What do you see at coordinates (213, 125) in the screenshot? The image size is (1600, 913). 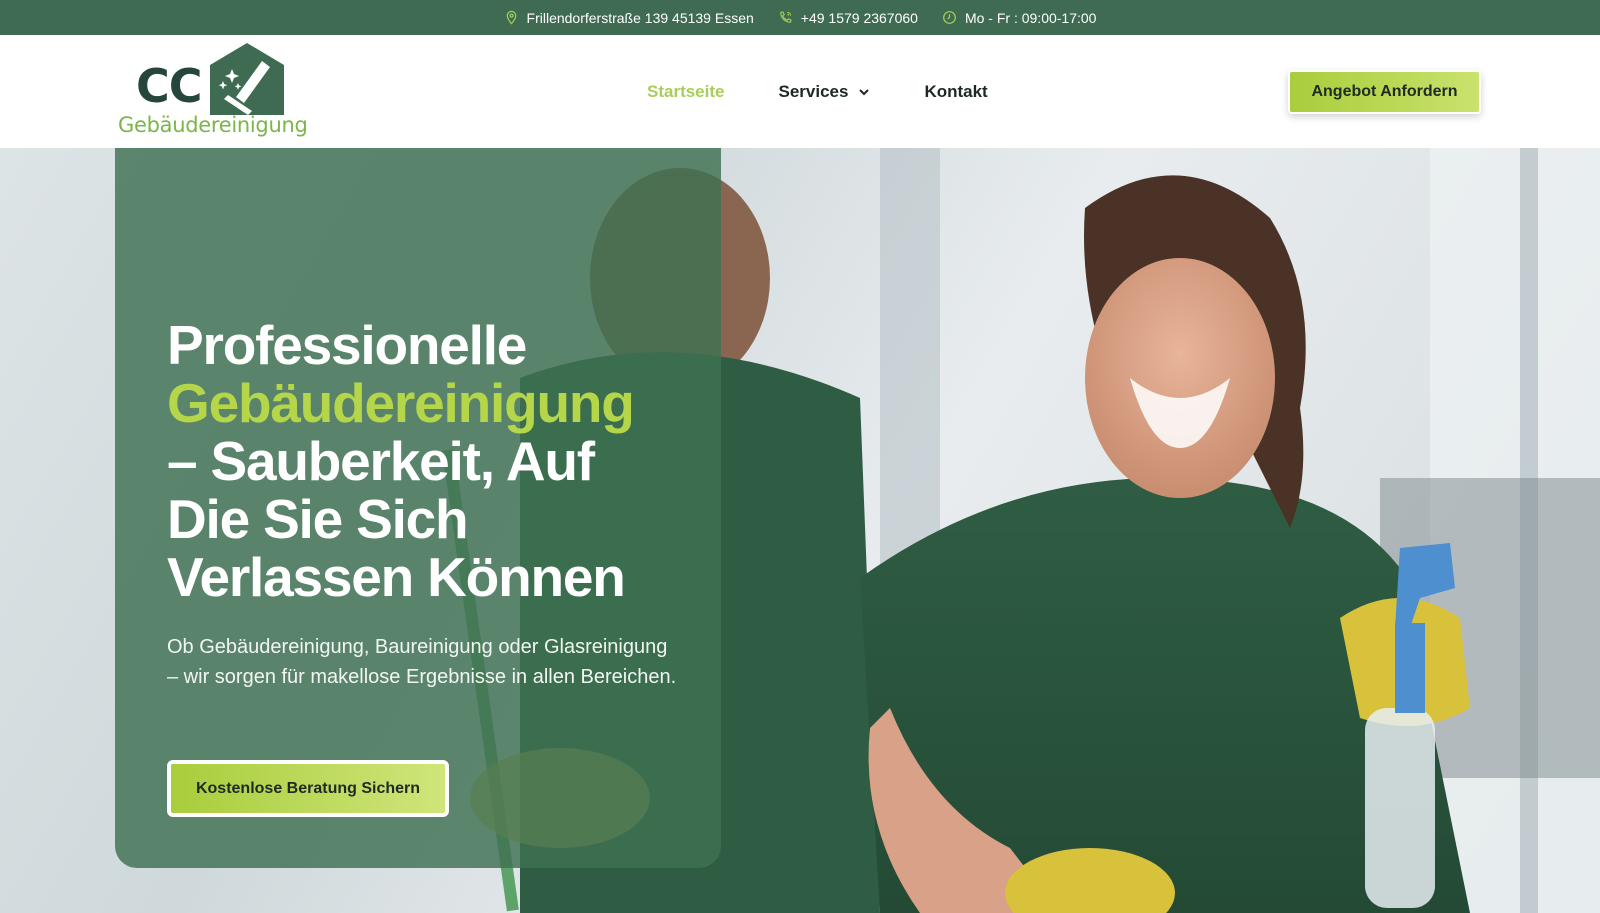 I see `logo-subtitle: Gebäudereinigung` at bounding box center [213, 125].